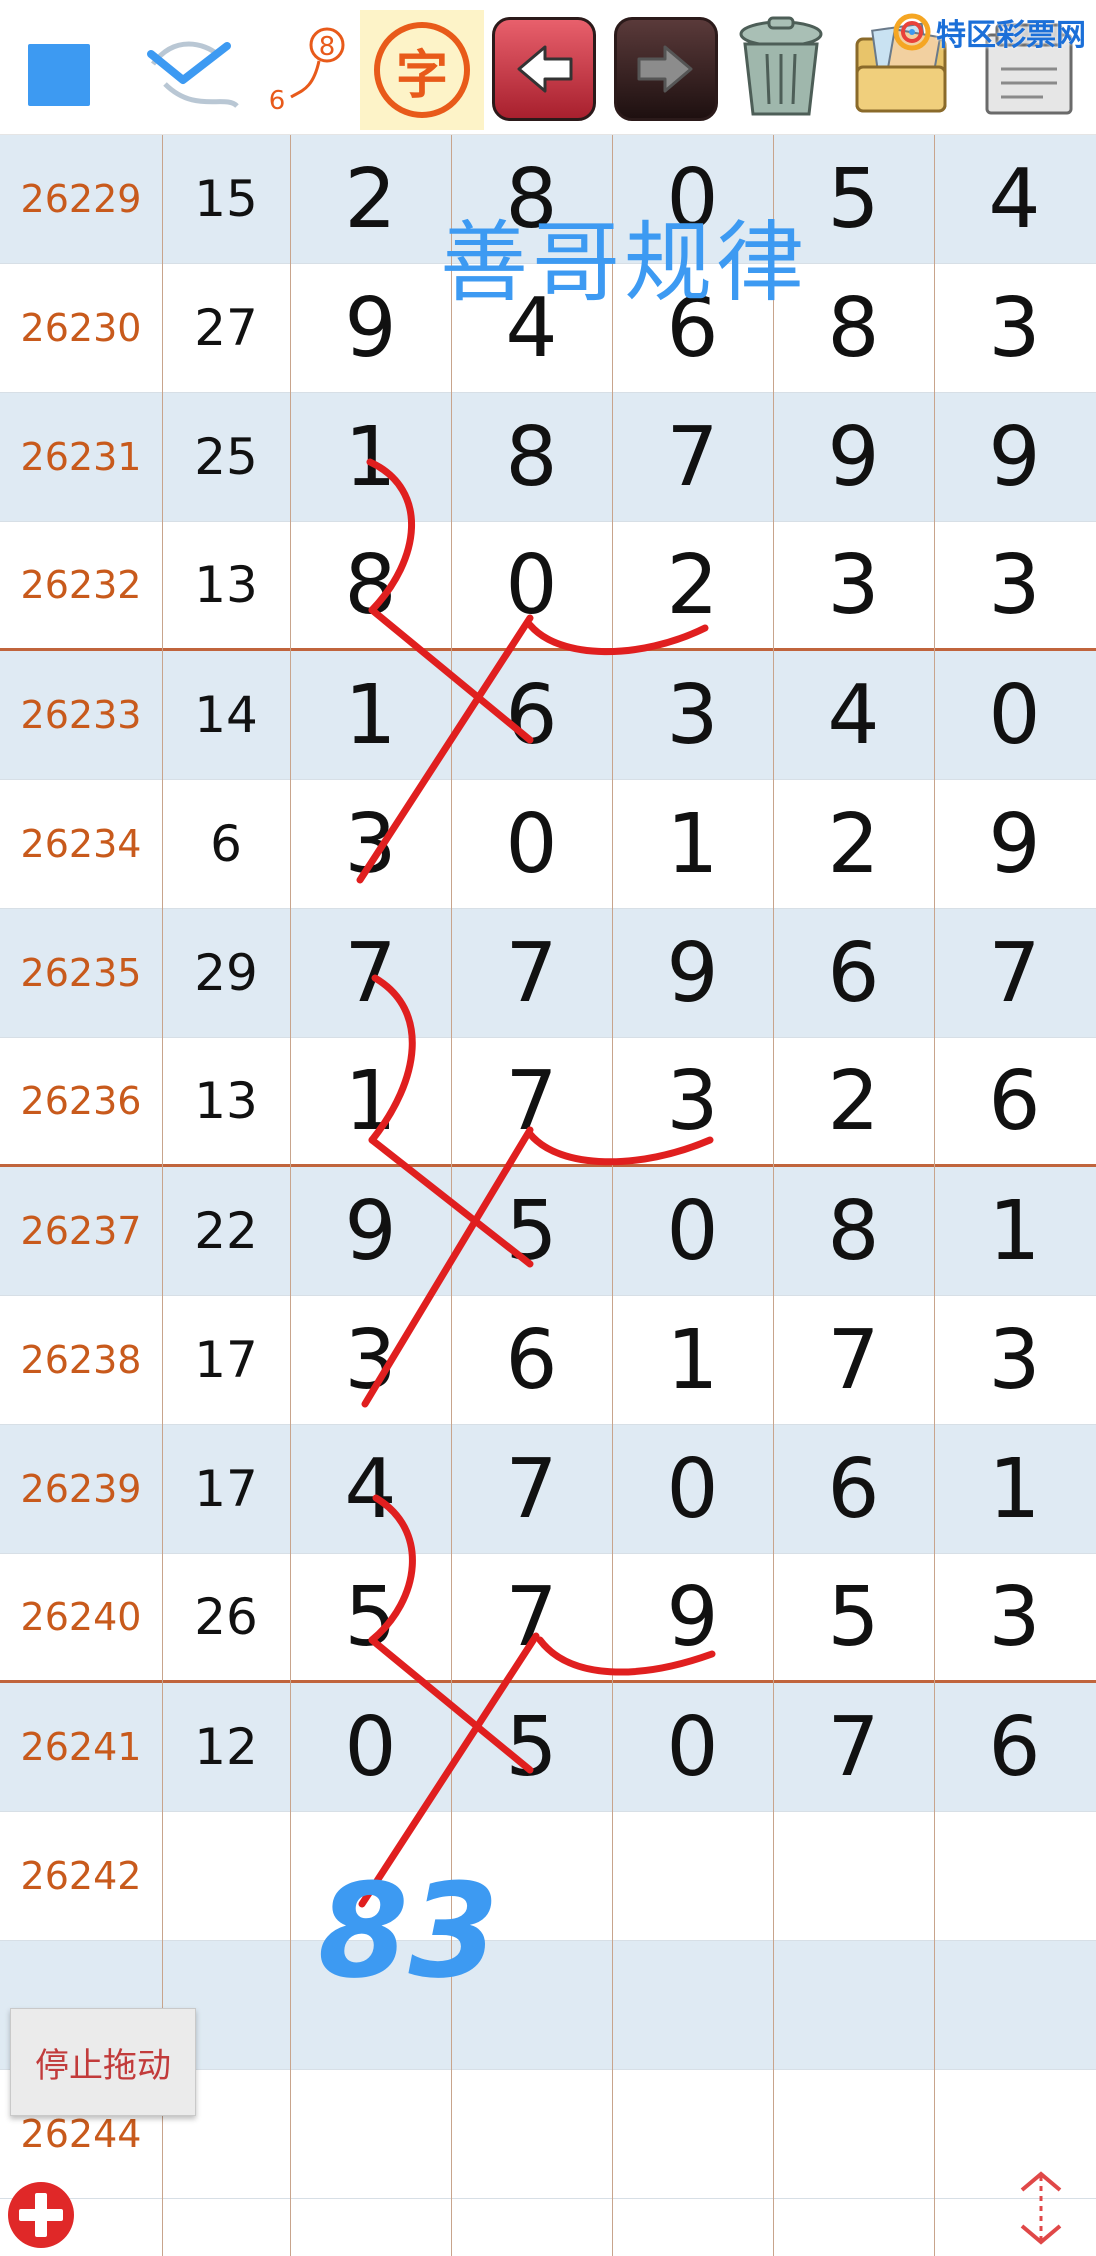 Image resolution: width=1096 pixels, height=2256 pixels. Describe the element at coordinates (666, 69) in the screenshot. I see `forward-button` at that location.